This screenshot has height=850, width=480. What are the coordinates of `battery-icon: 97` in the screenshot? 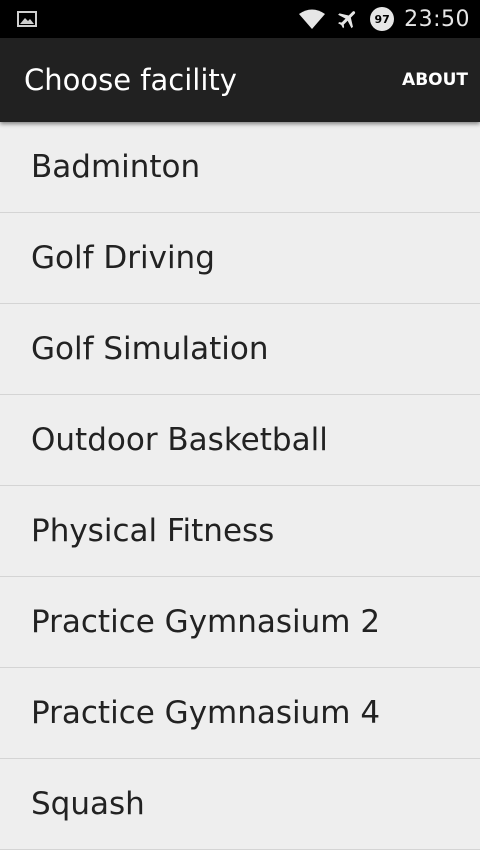 It's located at (382, 19).